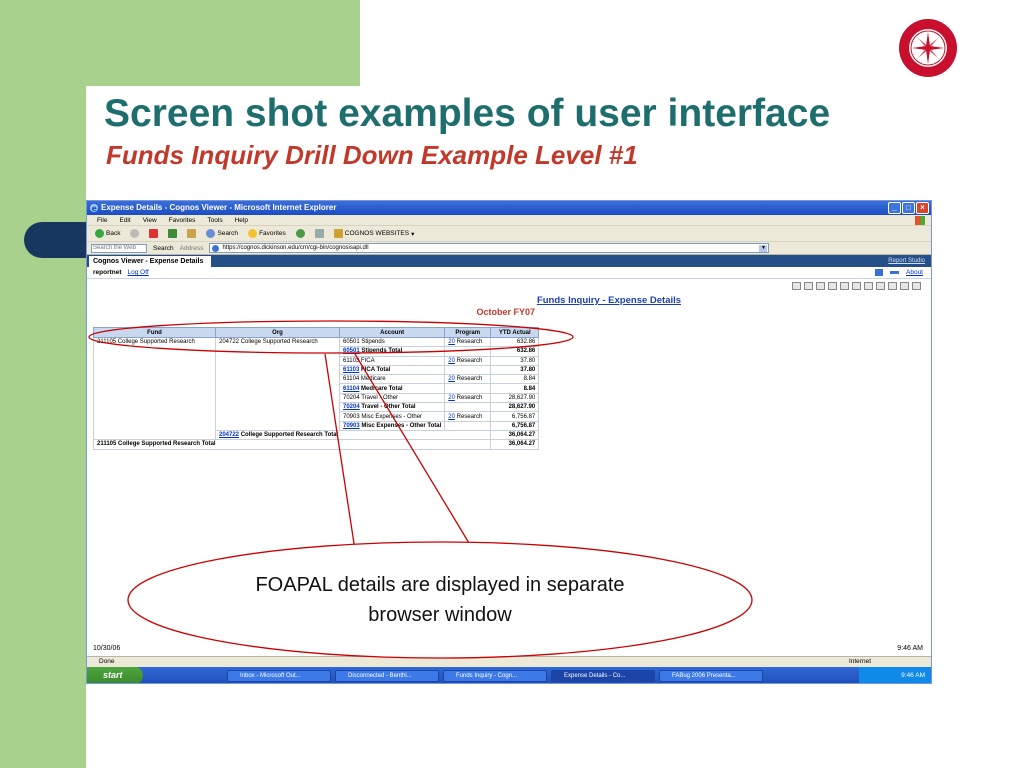  I want to click on col-fund: Fund, so click(154, 332).